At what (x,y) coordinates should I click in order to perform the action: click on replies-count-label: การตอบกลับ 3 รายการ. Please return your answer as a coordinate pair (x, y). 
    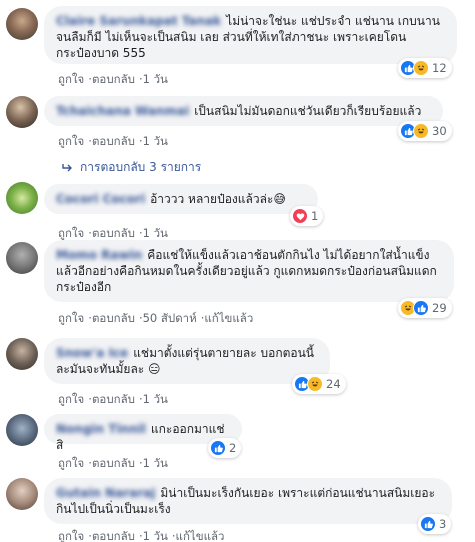
    Looking at the image, I should click on (141, 167).